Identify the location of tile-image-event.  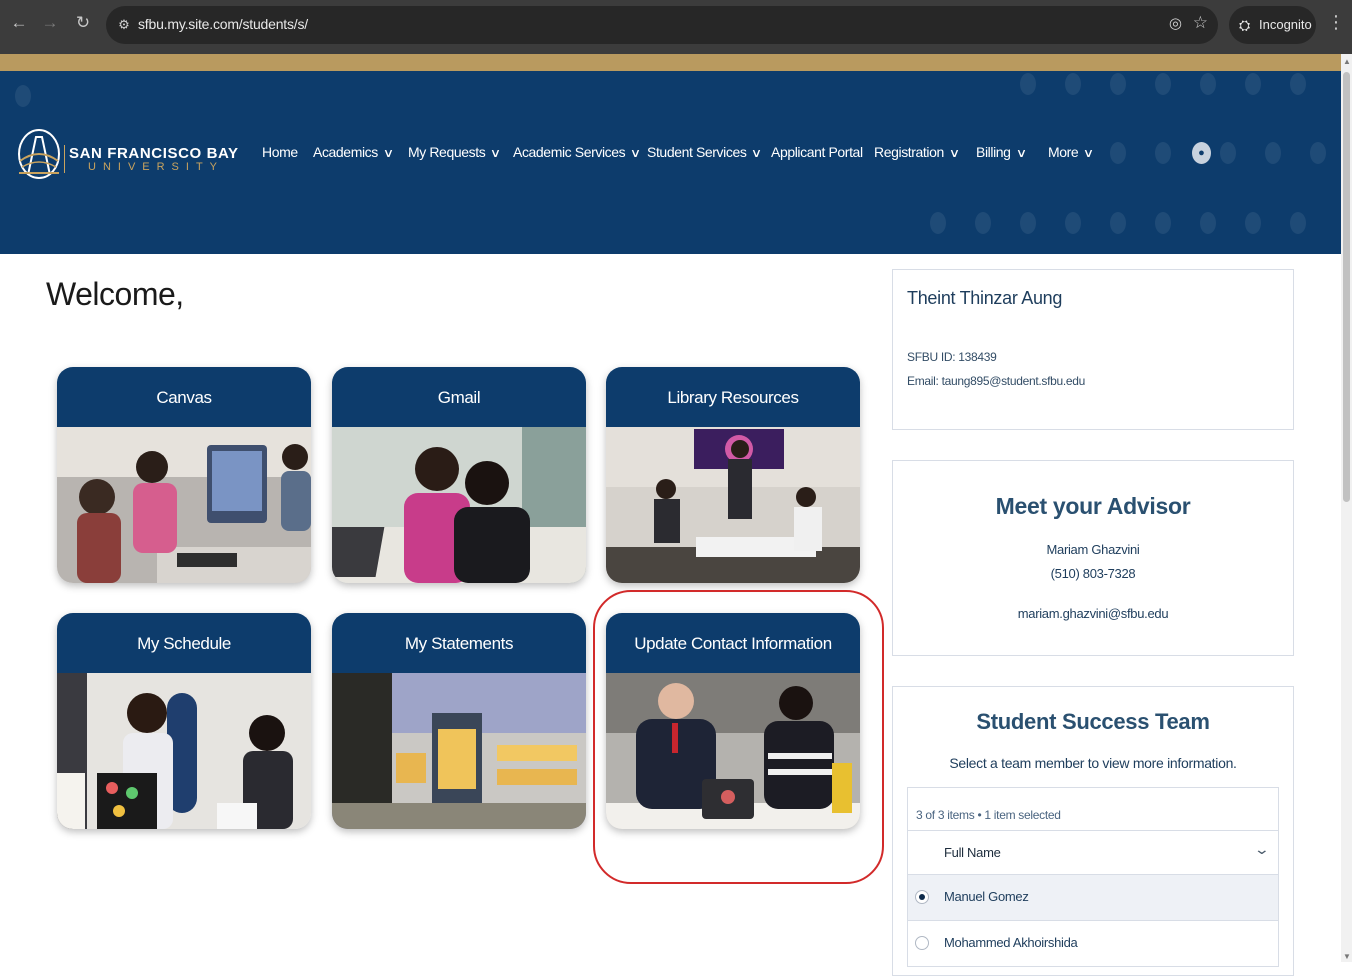
(184, 751).